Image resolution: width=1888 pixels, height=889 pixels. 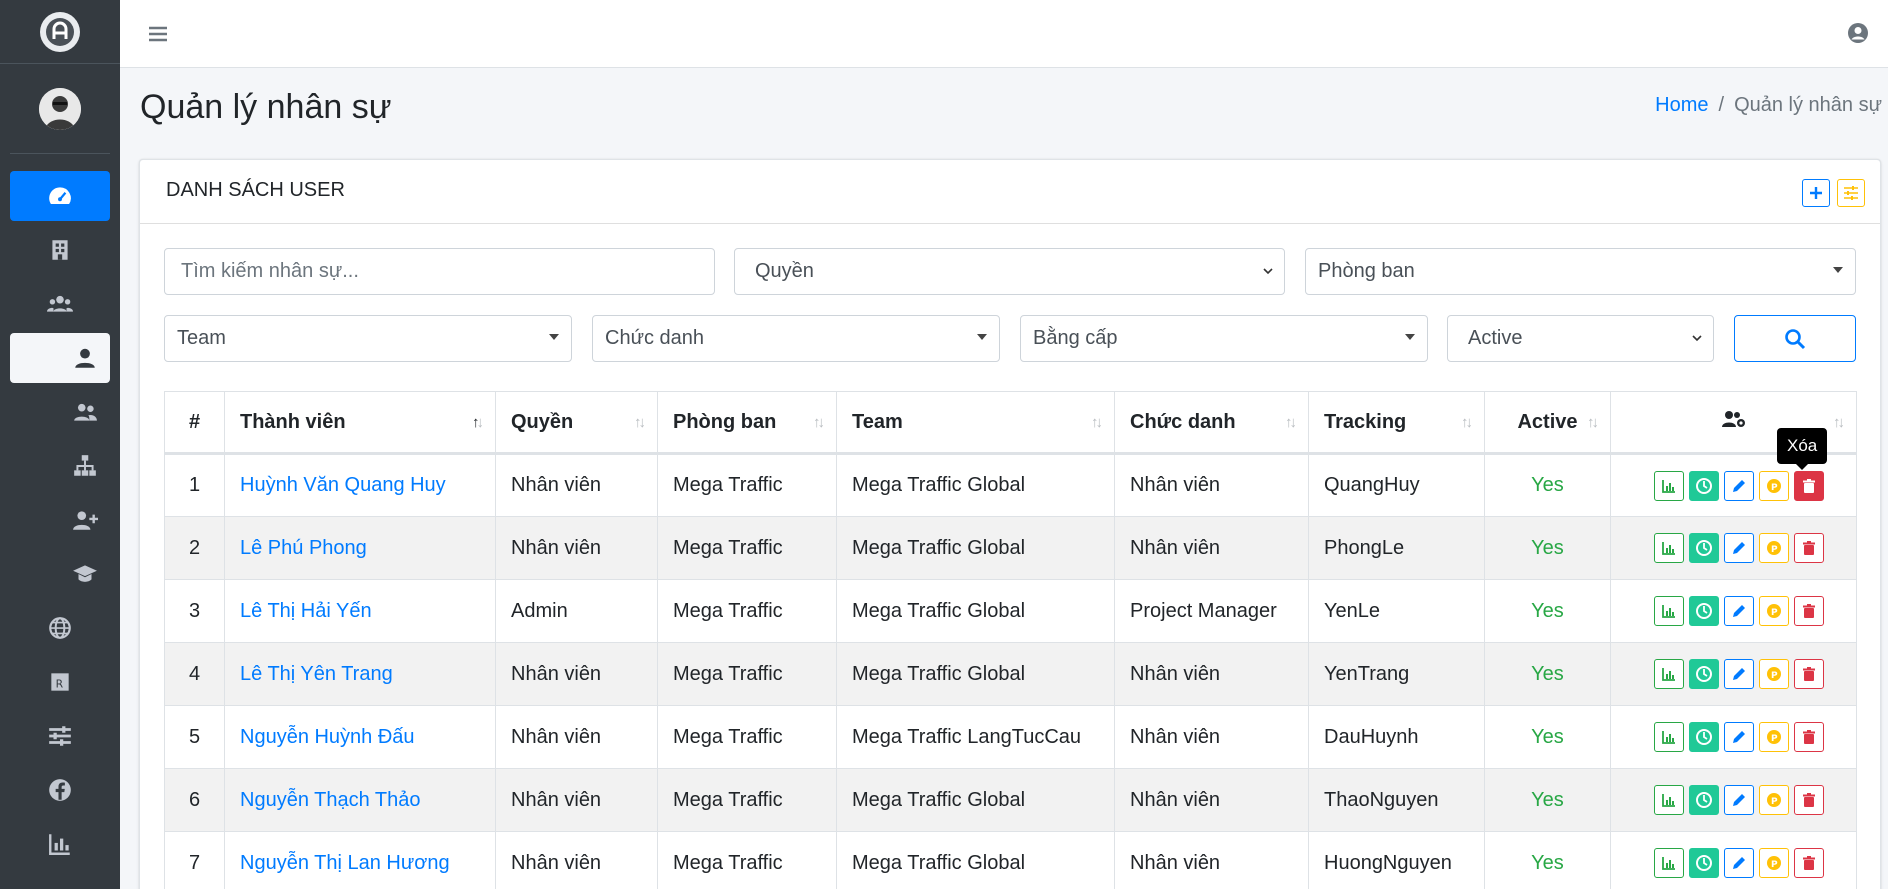 I want to click on plus-icon, so click(x=1816, y=193).